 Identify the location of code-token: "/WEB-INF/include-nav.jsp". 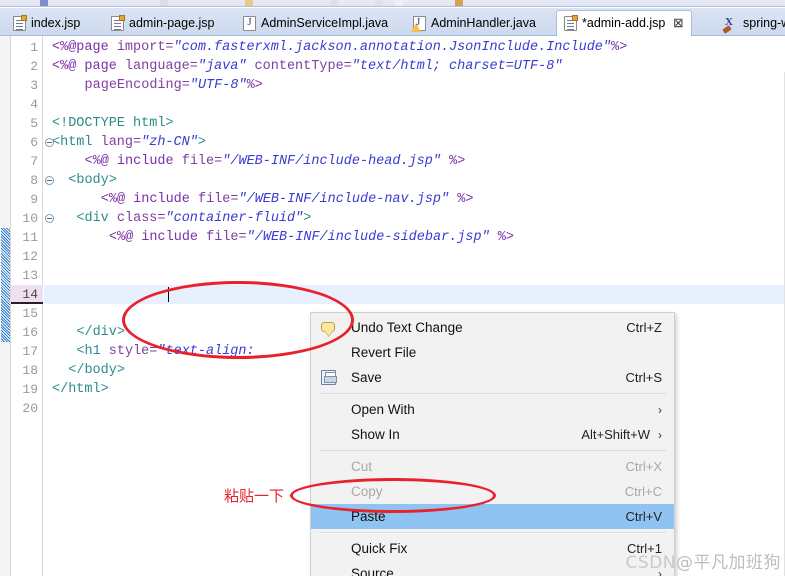
(344, 199).